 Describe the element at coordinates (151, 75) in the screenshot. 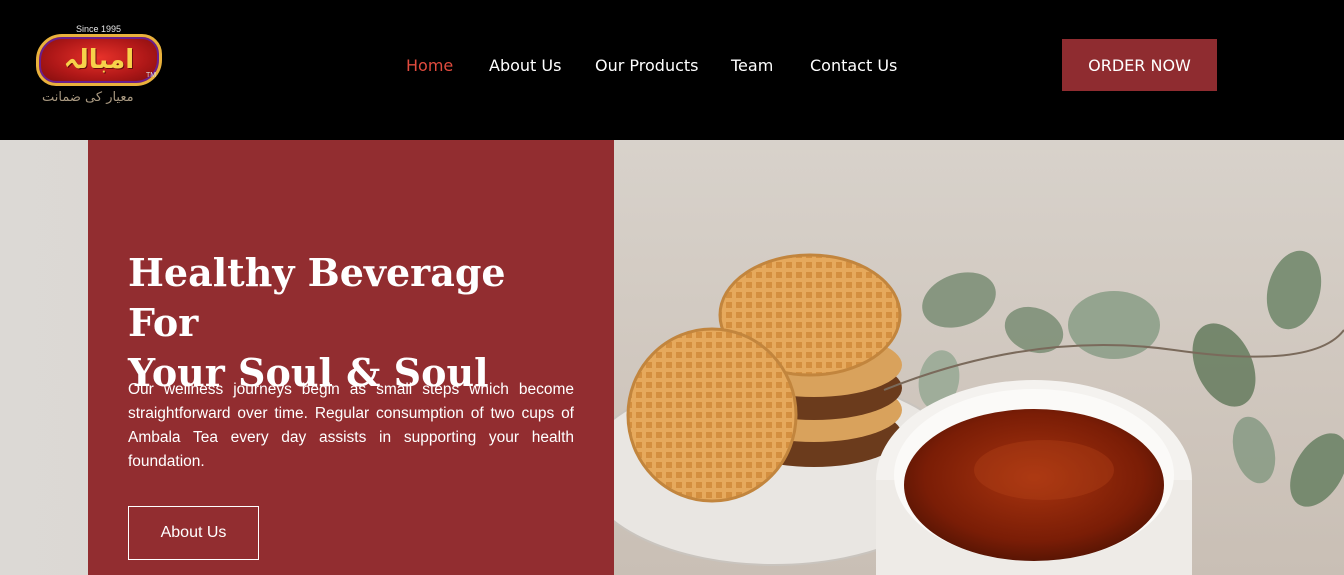

I see `logo-trademark: TM` at that location.